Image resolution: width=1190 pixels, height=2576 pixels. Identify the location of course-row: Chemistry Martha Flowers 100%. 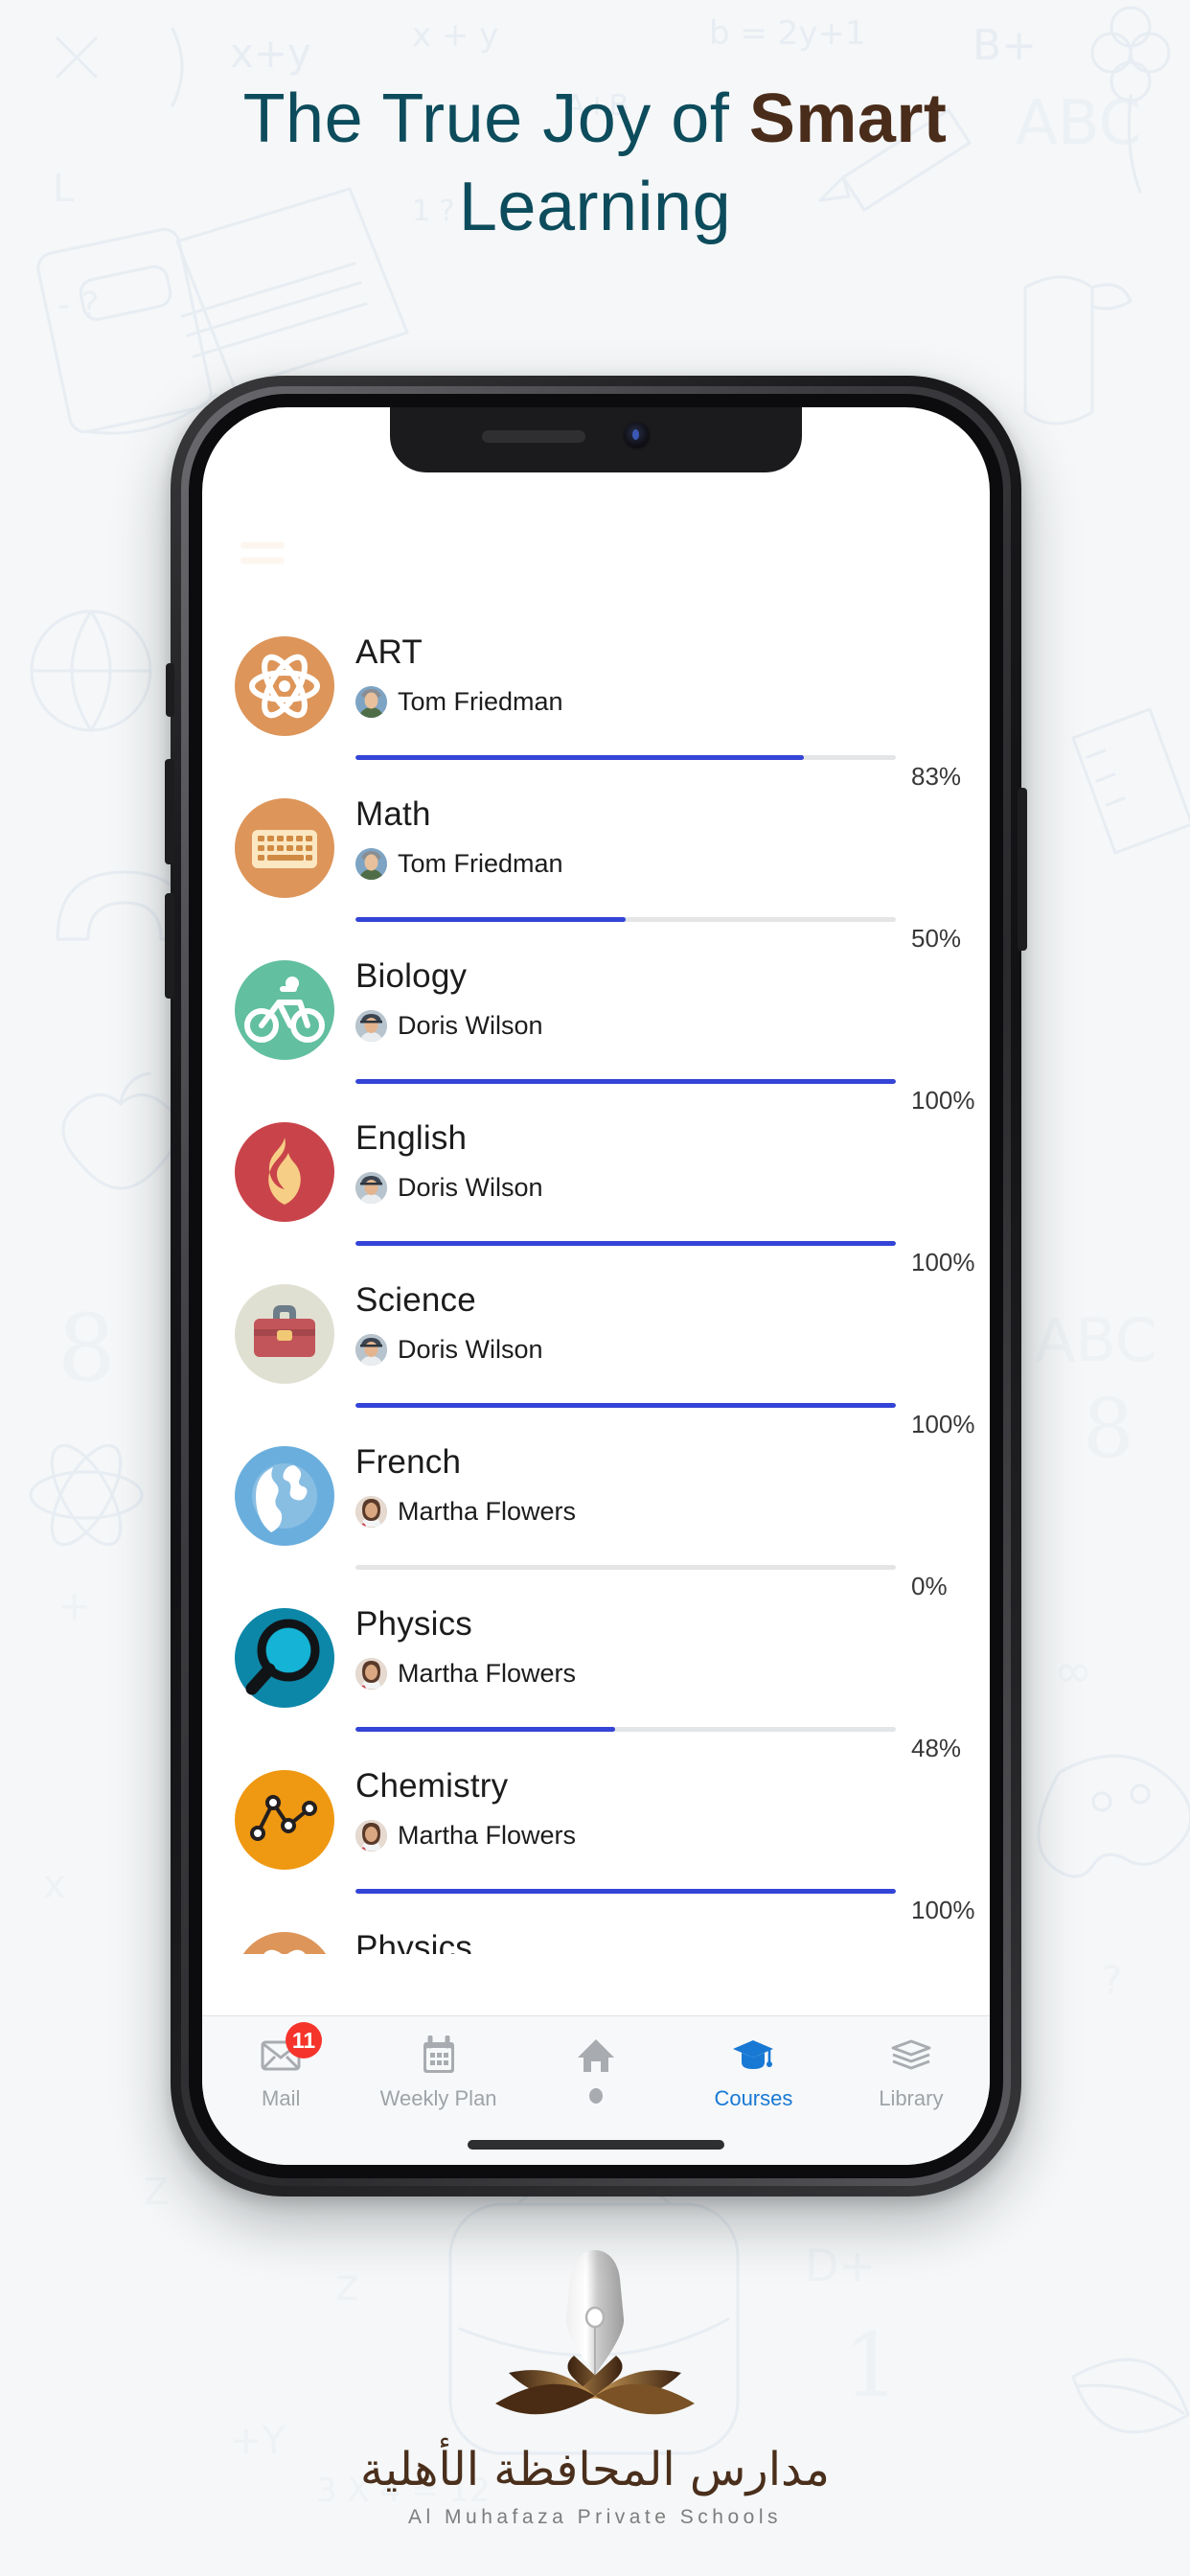
(596, 1835).